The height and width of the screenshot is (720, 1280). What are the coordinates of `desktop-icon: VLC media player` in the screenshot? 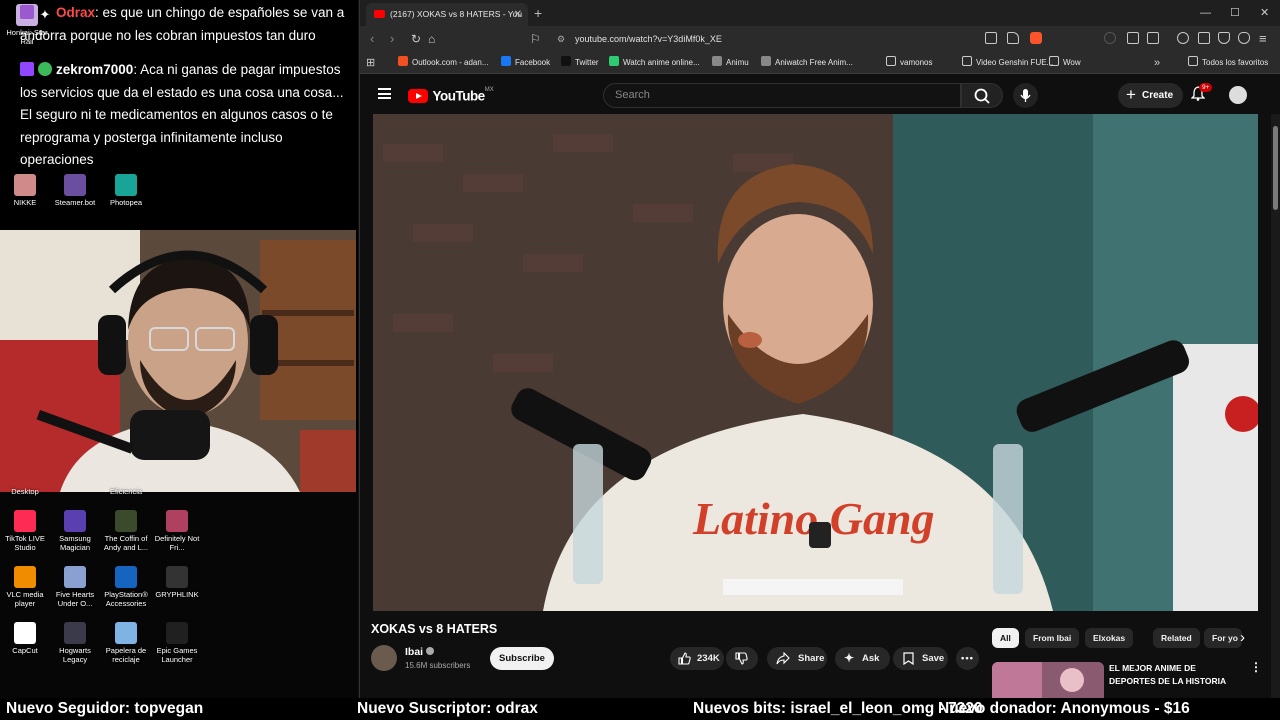 It's located at (25, 587).